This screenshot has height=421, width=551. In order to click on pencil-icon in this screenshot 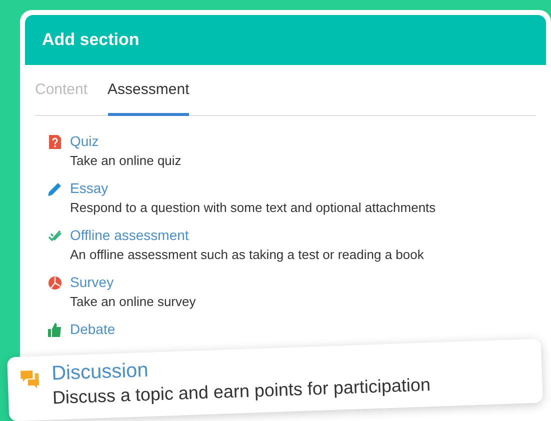, I will do `click(55, 189)`.